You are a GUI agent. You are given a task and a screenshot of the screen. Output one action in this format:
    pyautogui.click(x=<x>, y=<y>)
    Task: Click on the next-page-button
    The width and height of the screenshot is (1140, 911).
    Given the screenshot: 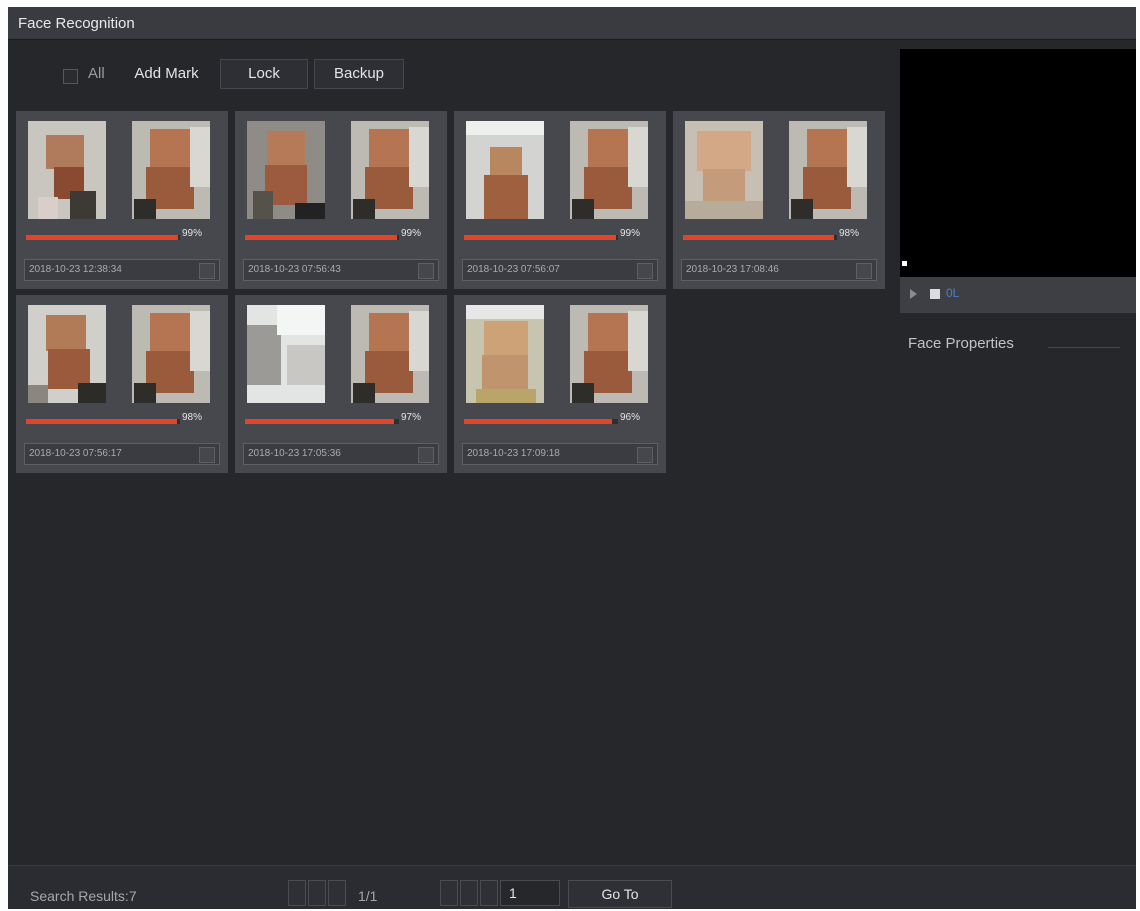 What is the action you would take?
    pyautogui.click(x=449, y=893)
    